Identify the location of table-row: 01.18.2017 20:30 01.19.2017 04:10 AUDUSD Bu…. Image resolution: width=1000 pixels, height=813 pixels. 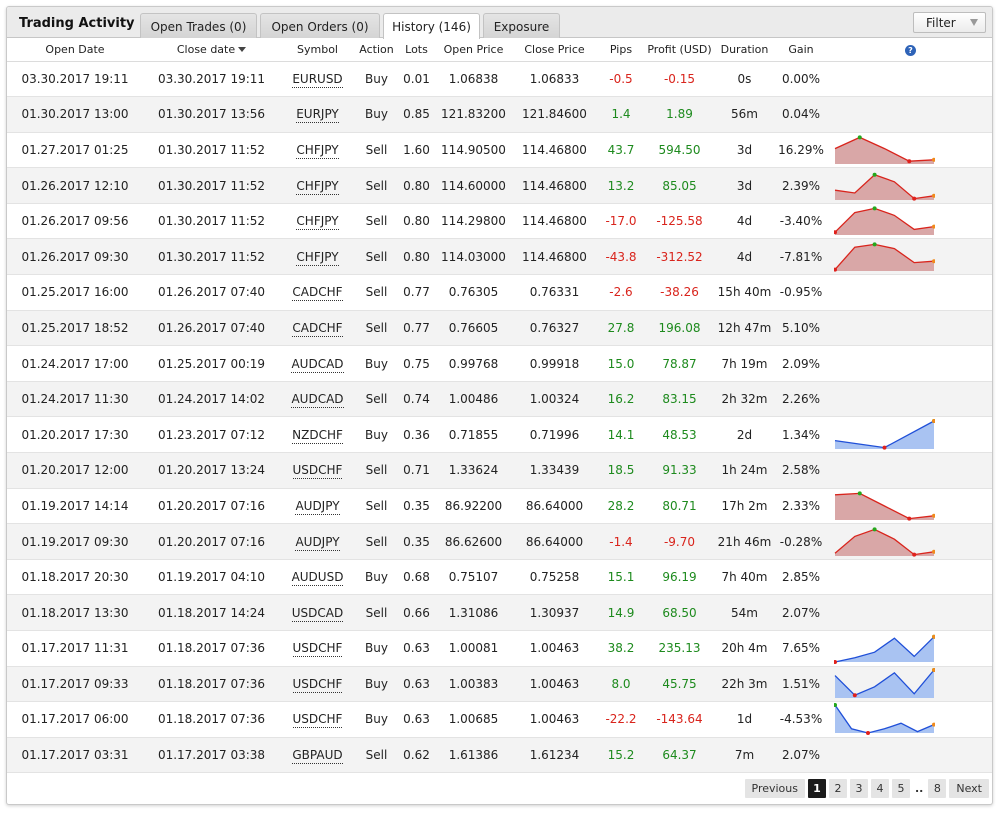
(499, 577).